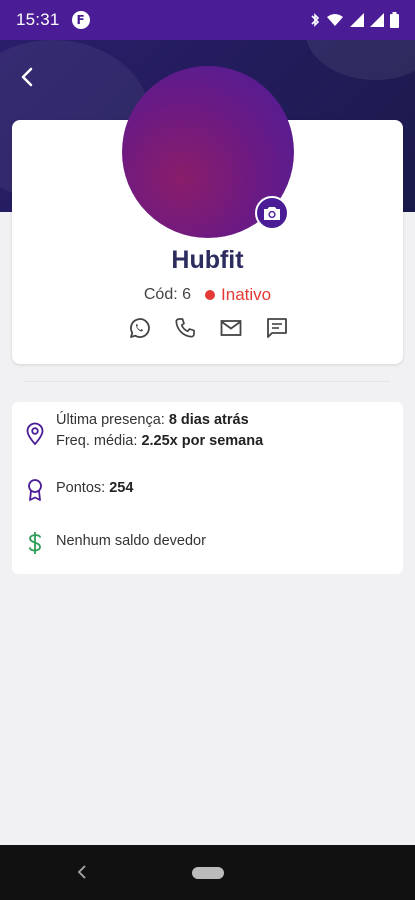 The image size is (415, 900). I want to click on freq-label: Freq. média:, so click(97, 441).